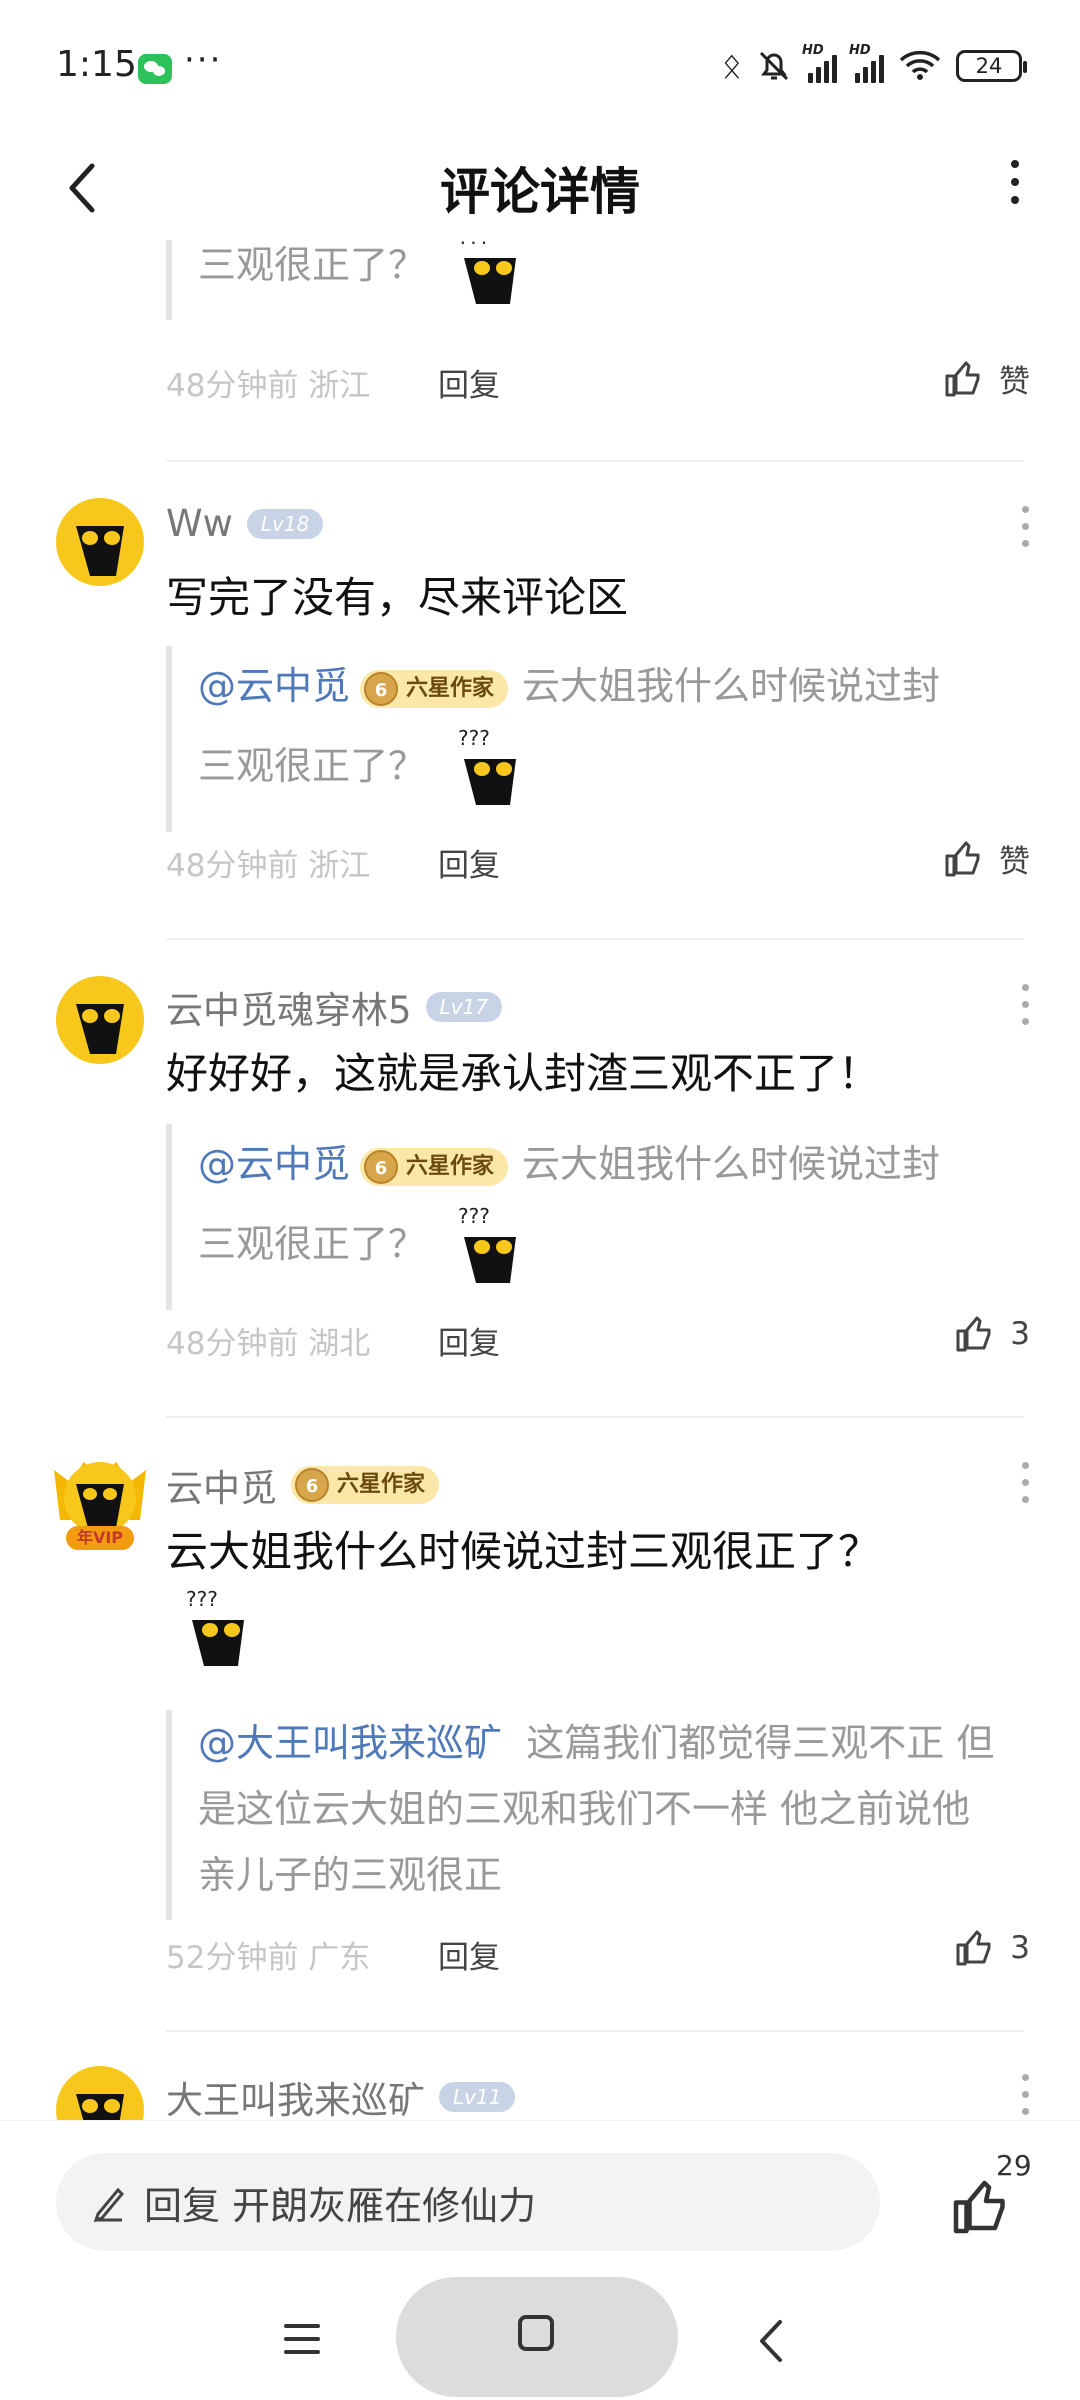 This screenshot has width=1080, height=2400. Describe the element at coordinates (155, 69) in the screenshot. I see `wechat-icon` at that location.